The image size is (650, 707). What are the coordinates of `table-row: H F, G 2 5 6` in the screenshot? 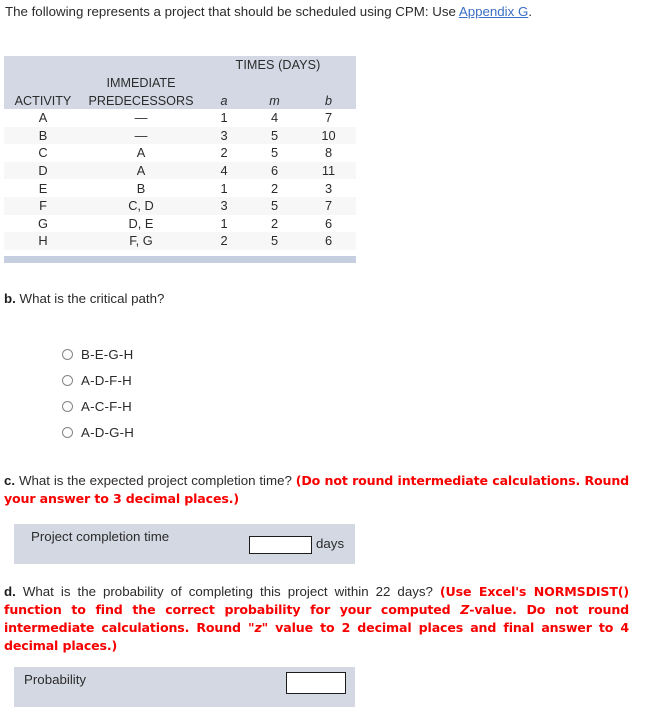 It's located at (180, 241).